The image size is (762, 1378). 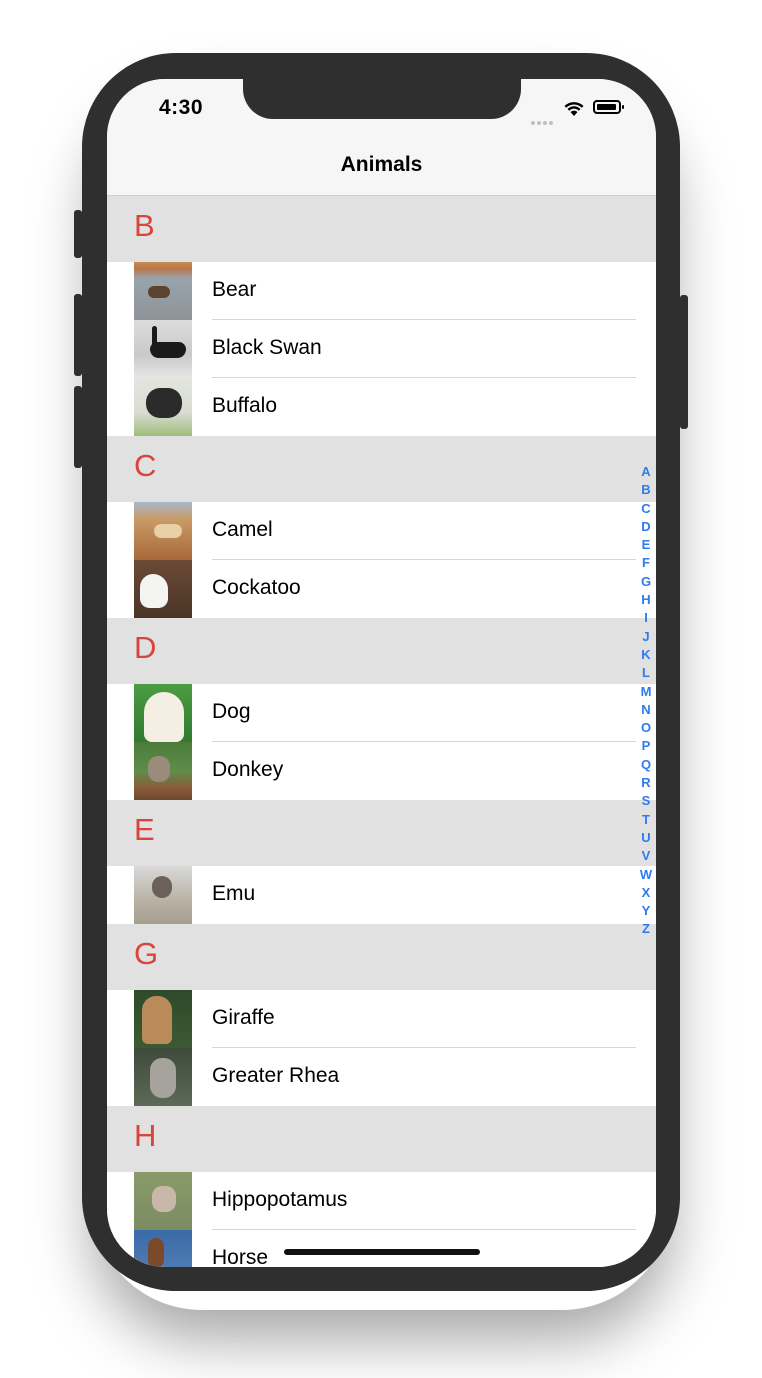 I want to click on index-letter-u: U, so click(x=646, y=838).